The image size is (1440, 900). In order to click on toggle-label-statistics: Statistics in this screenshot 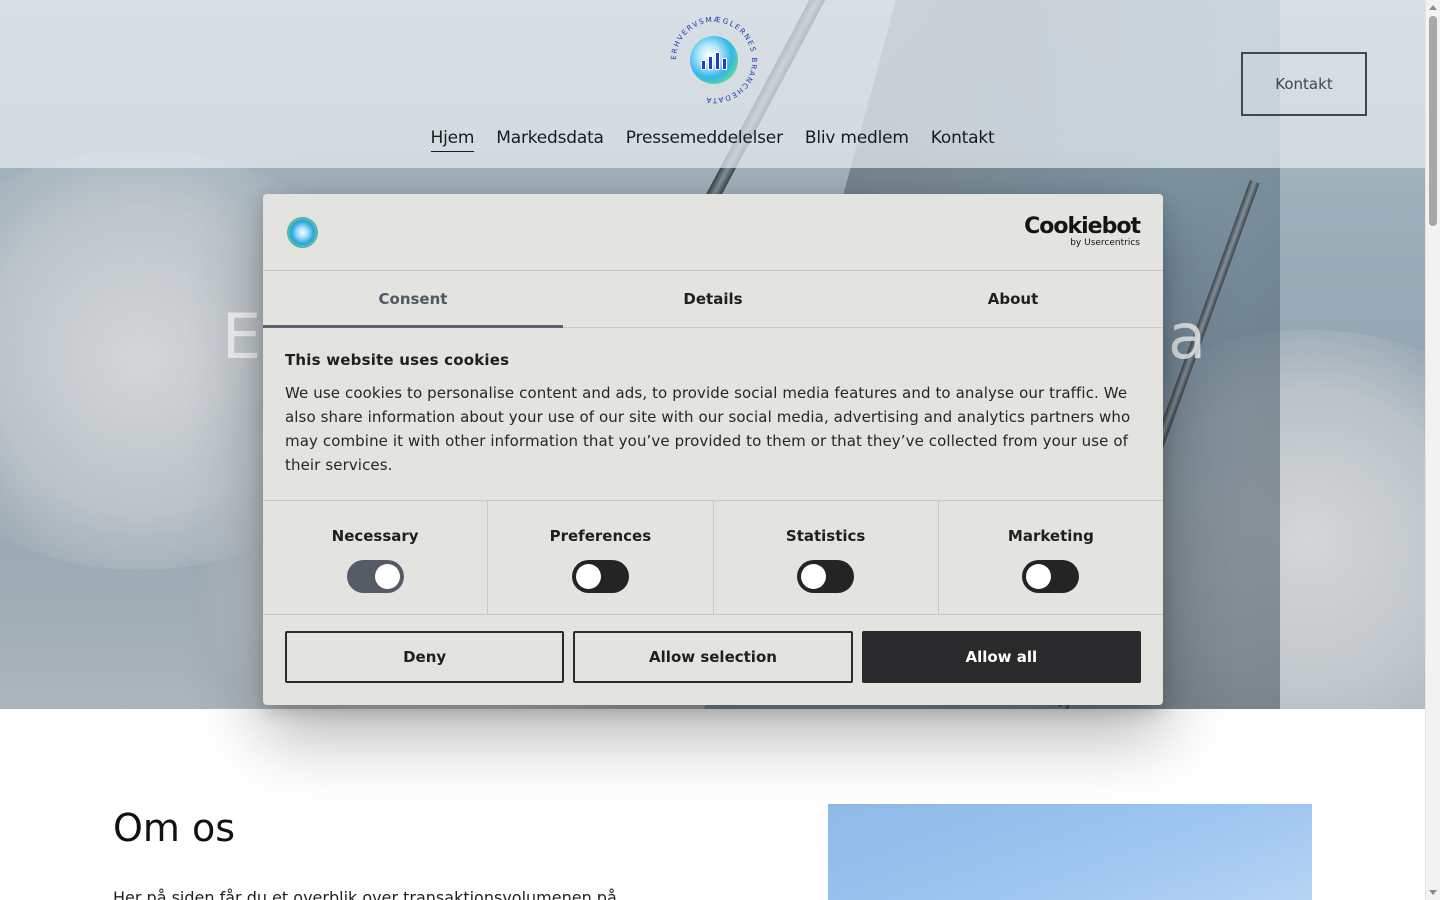, I will do `click(825, 536)`.